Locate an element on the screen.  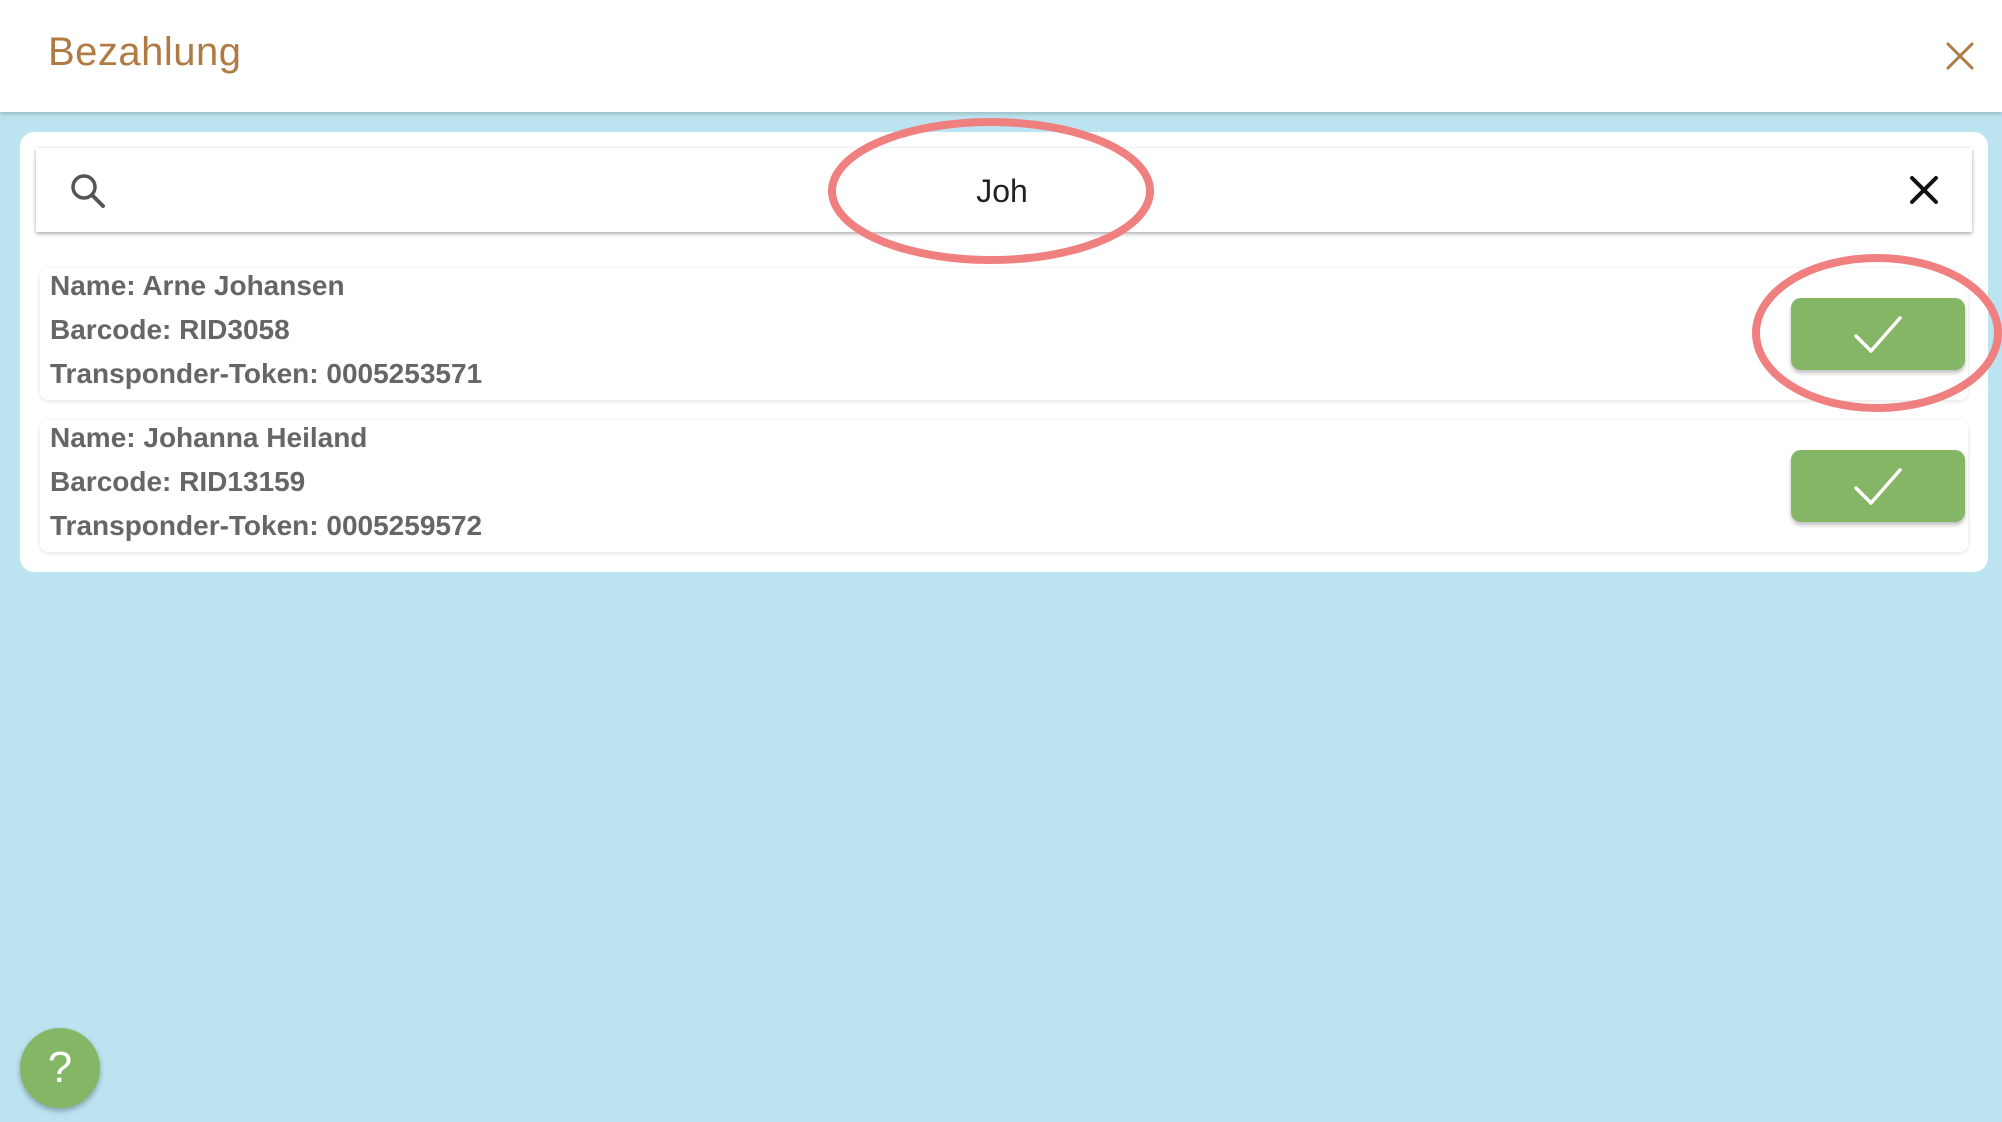
result-barcode: Barcode: RID13159 is located at coordinates (178, 481).